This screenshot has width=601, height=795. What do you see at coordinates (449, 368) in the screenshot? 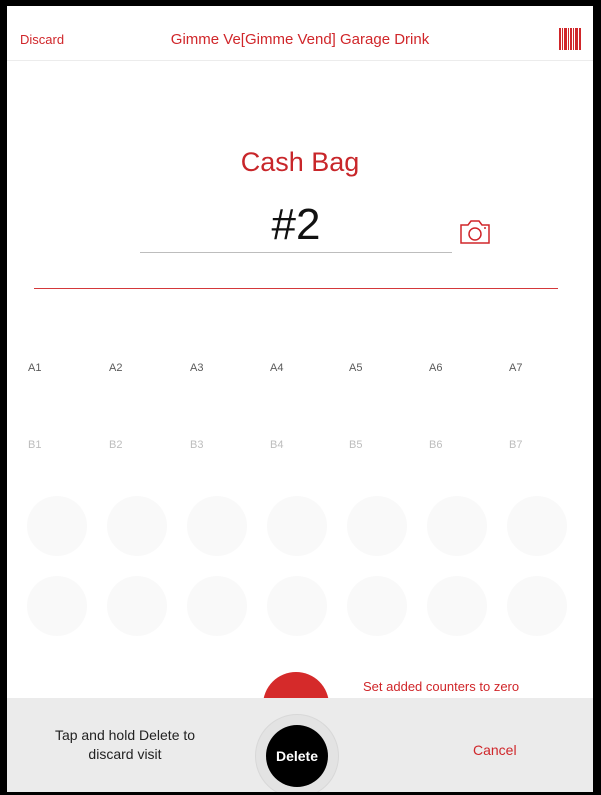
I see `slot-label: A6` at bounding box center [449, 368].